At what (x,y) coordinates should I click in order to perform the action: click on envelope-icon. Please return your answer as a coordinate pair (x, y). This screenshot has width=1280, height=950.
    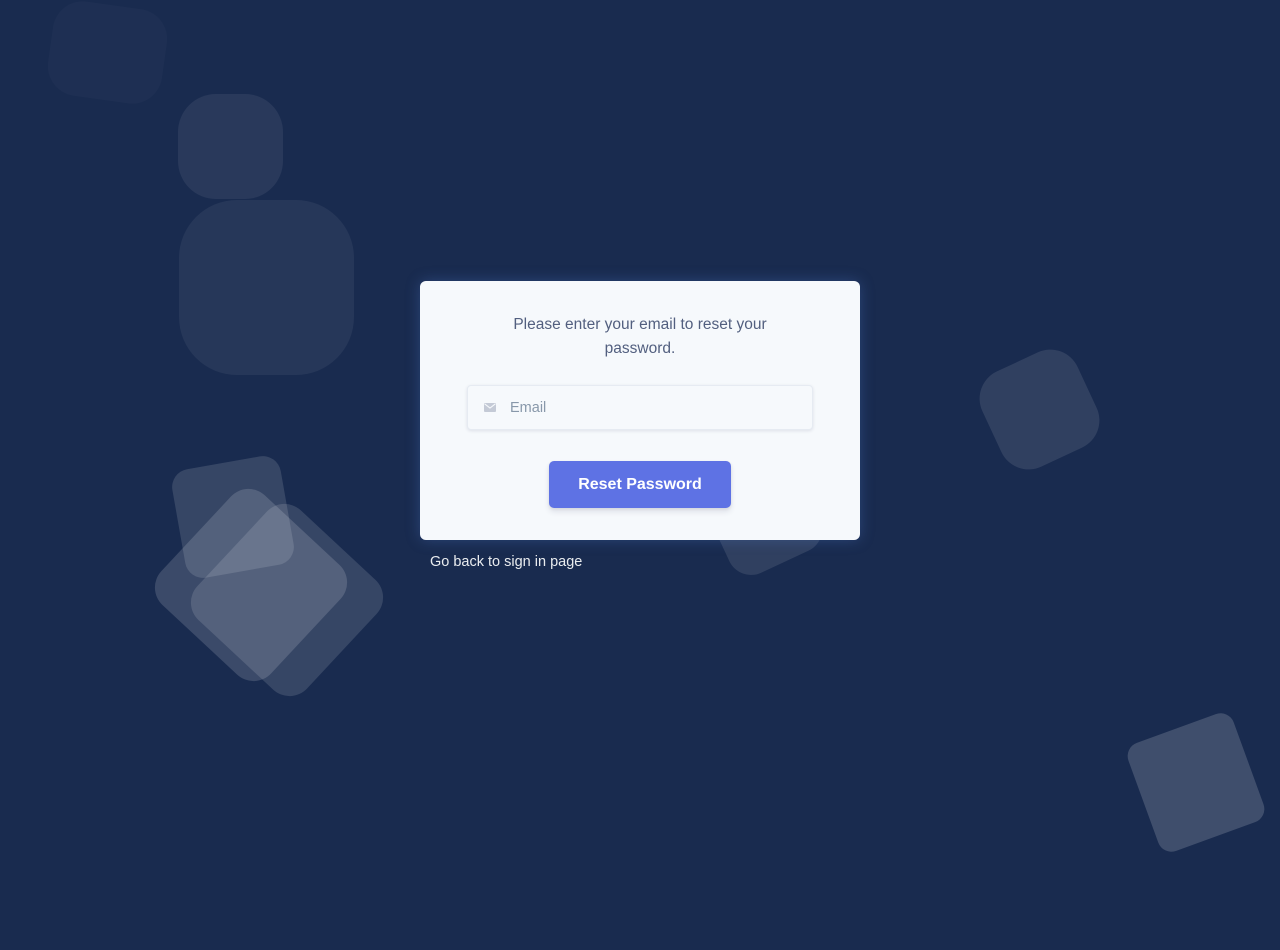
    Looking at the image, I should click on (490, 408).